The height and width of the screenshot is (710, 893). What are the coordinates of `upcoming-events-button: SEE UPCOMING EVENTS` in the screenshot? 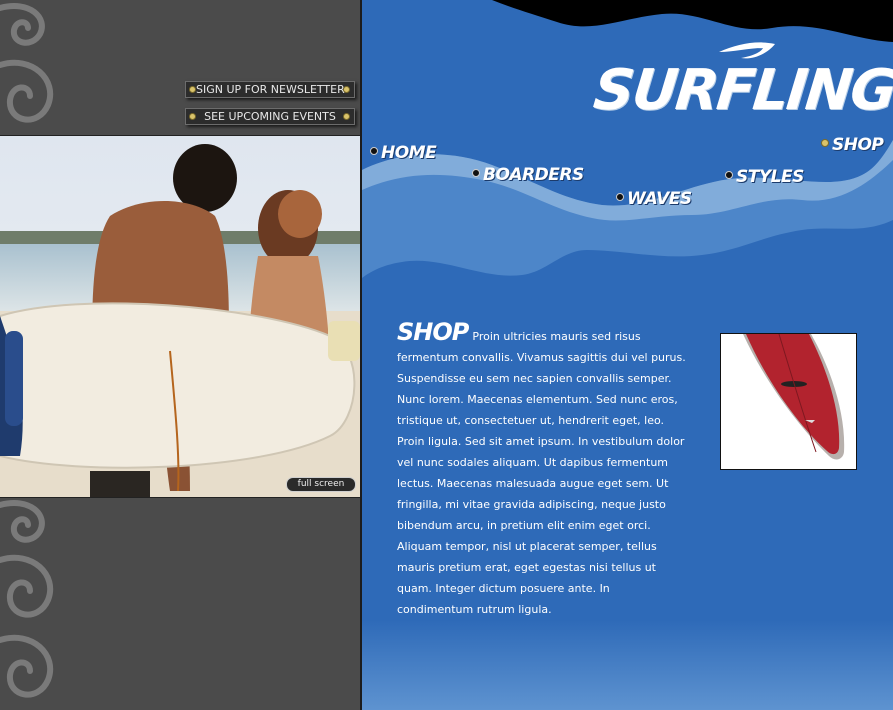 It's located at (270, 116).